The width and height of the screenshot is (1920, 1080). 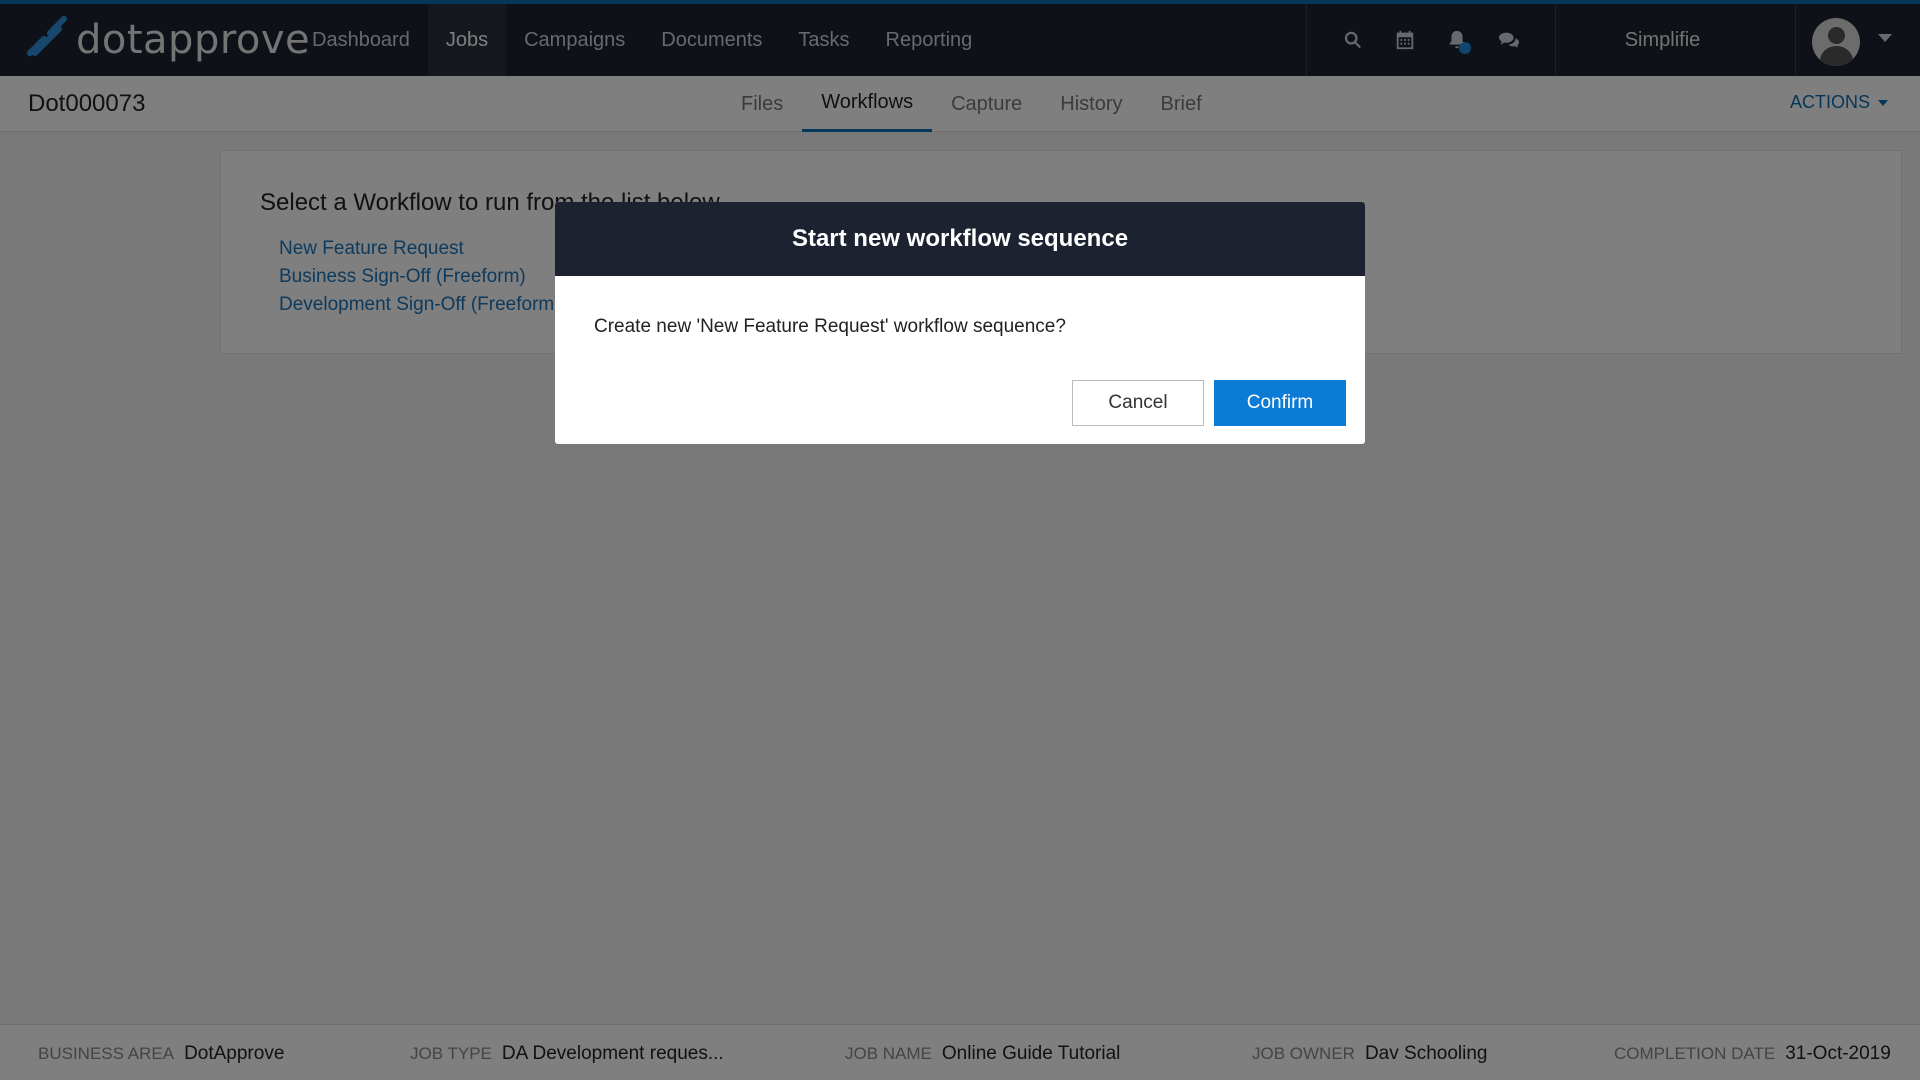 I want to click on cancel-button: Cancel, so click(x=1138, y=403).